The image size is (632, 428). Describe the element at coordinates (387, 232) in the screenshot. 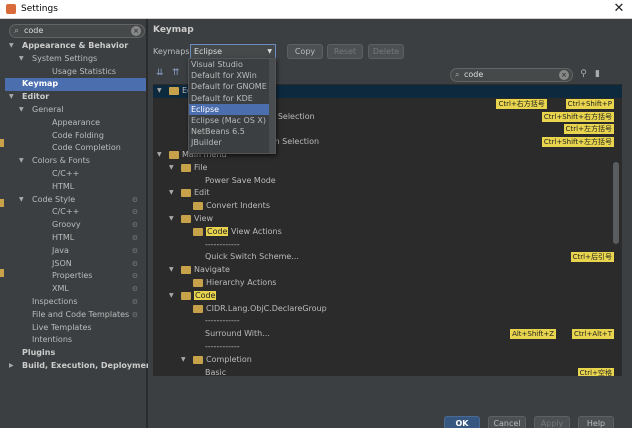

I see `keymap-tree-row: Code View Actions` at that location.